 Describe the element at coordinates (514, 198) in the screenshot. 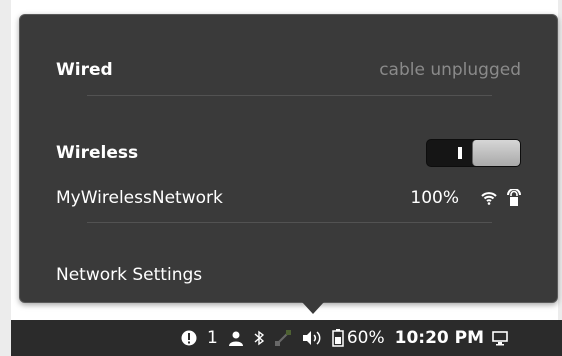

I see `lock-icon` at that location.